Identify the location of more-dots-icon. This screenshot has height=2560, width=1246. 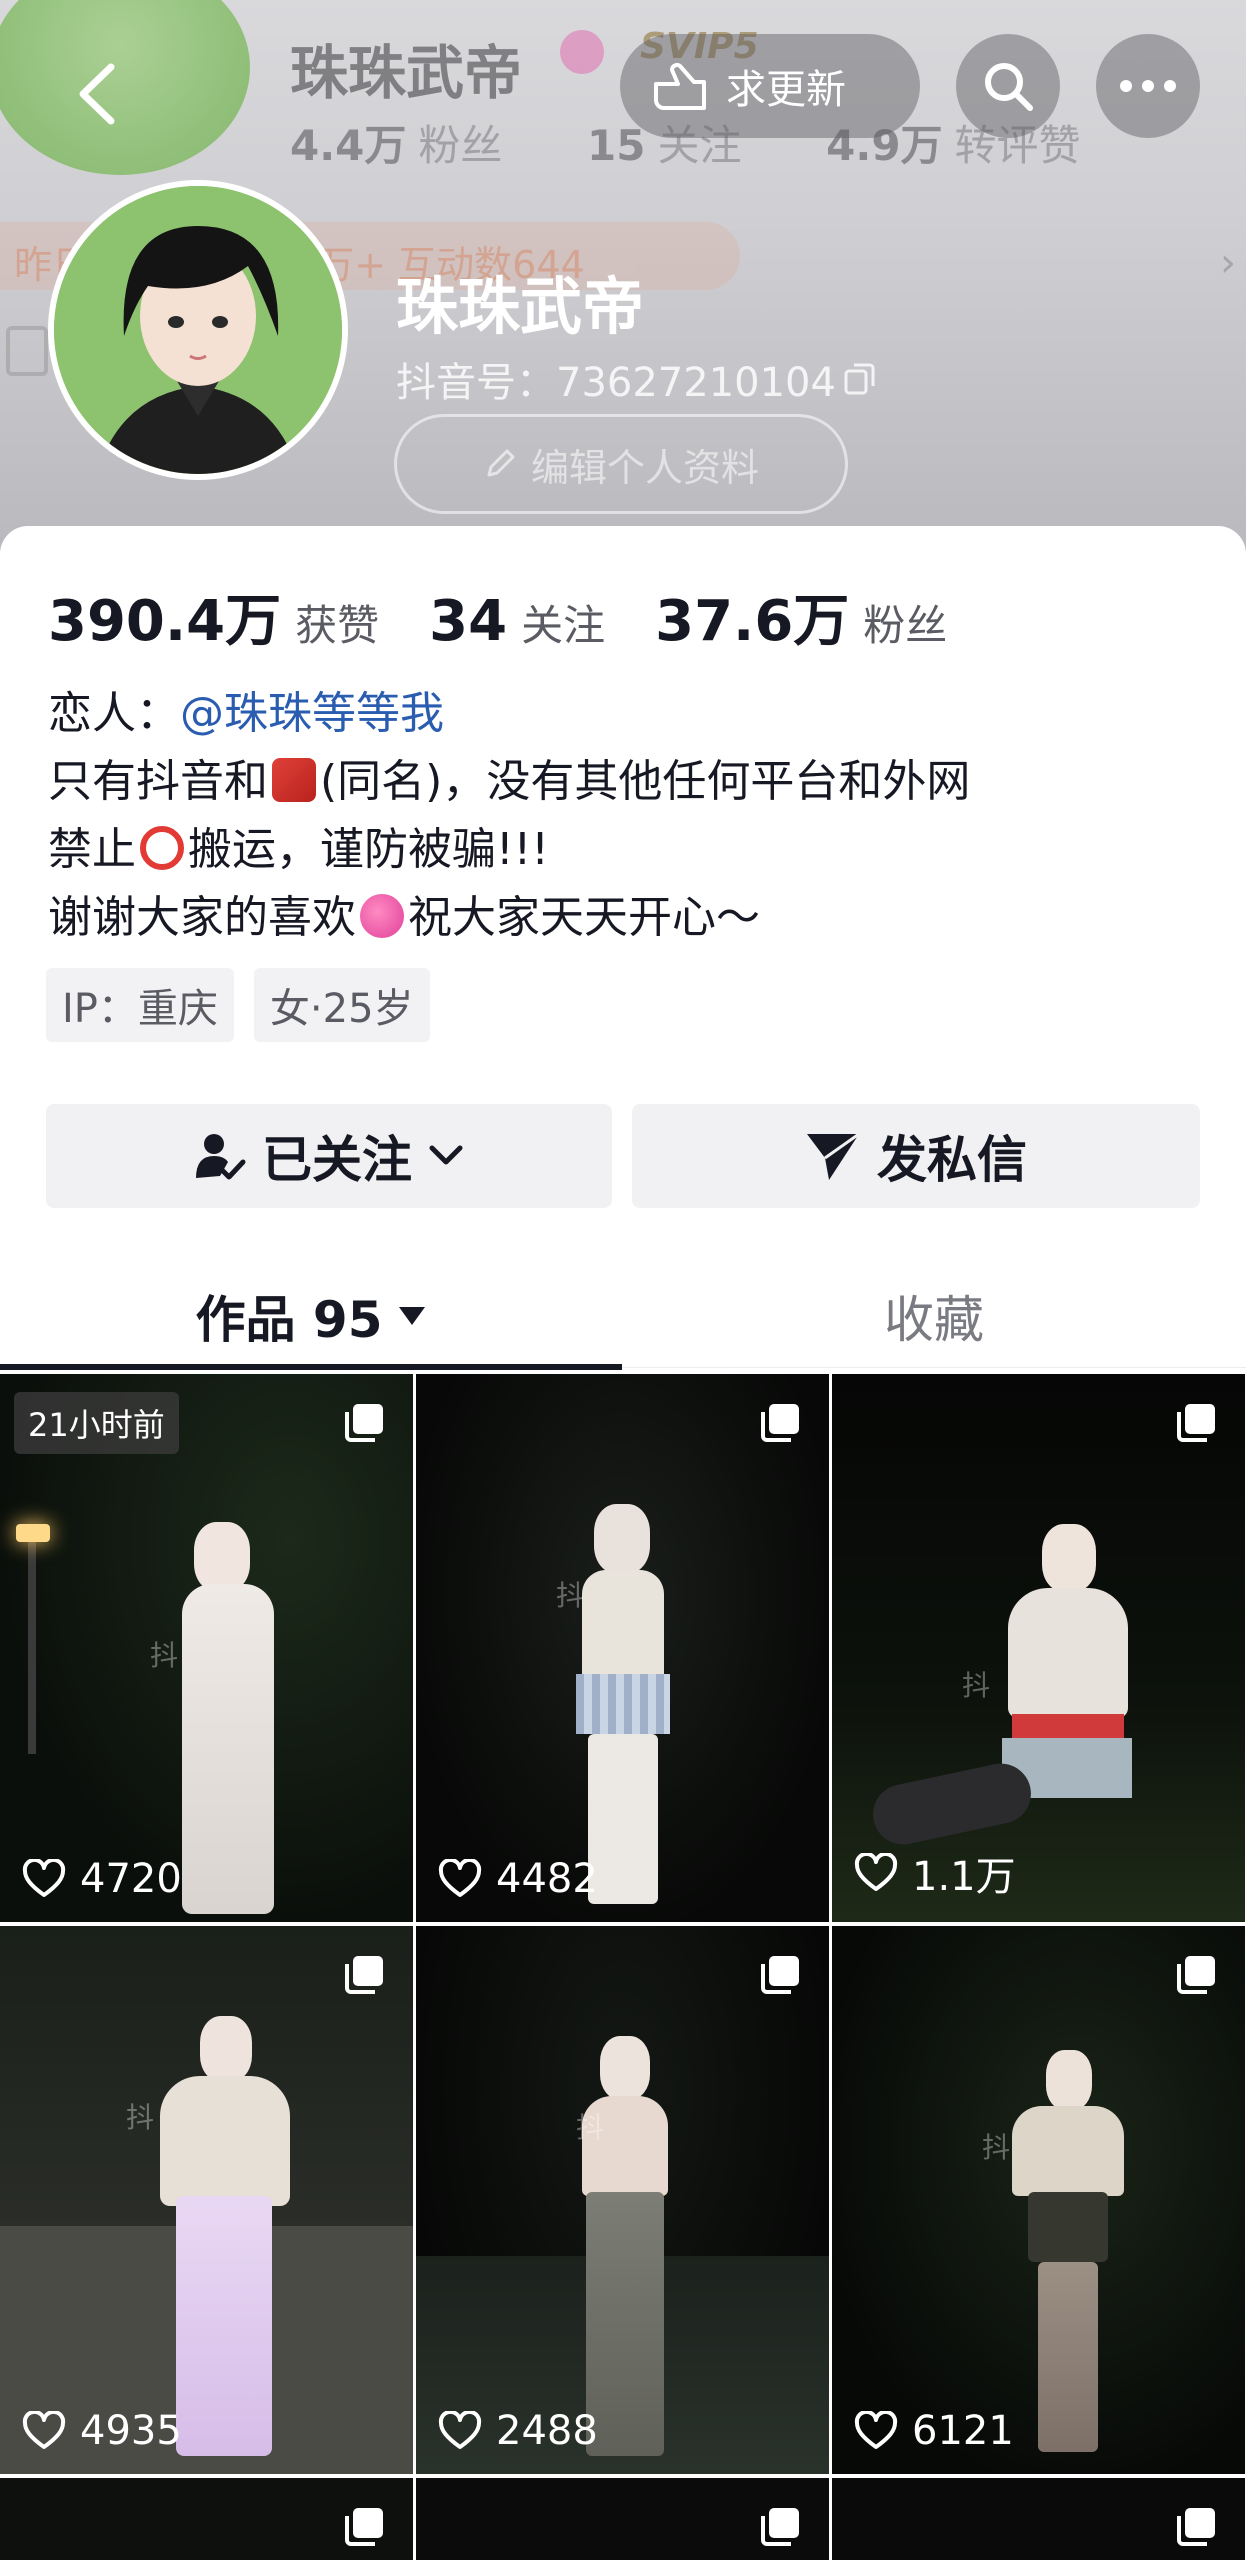
(1148, 86).